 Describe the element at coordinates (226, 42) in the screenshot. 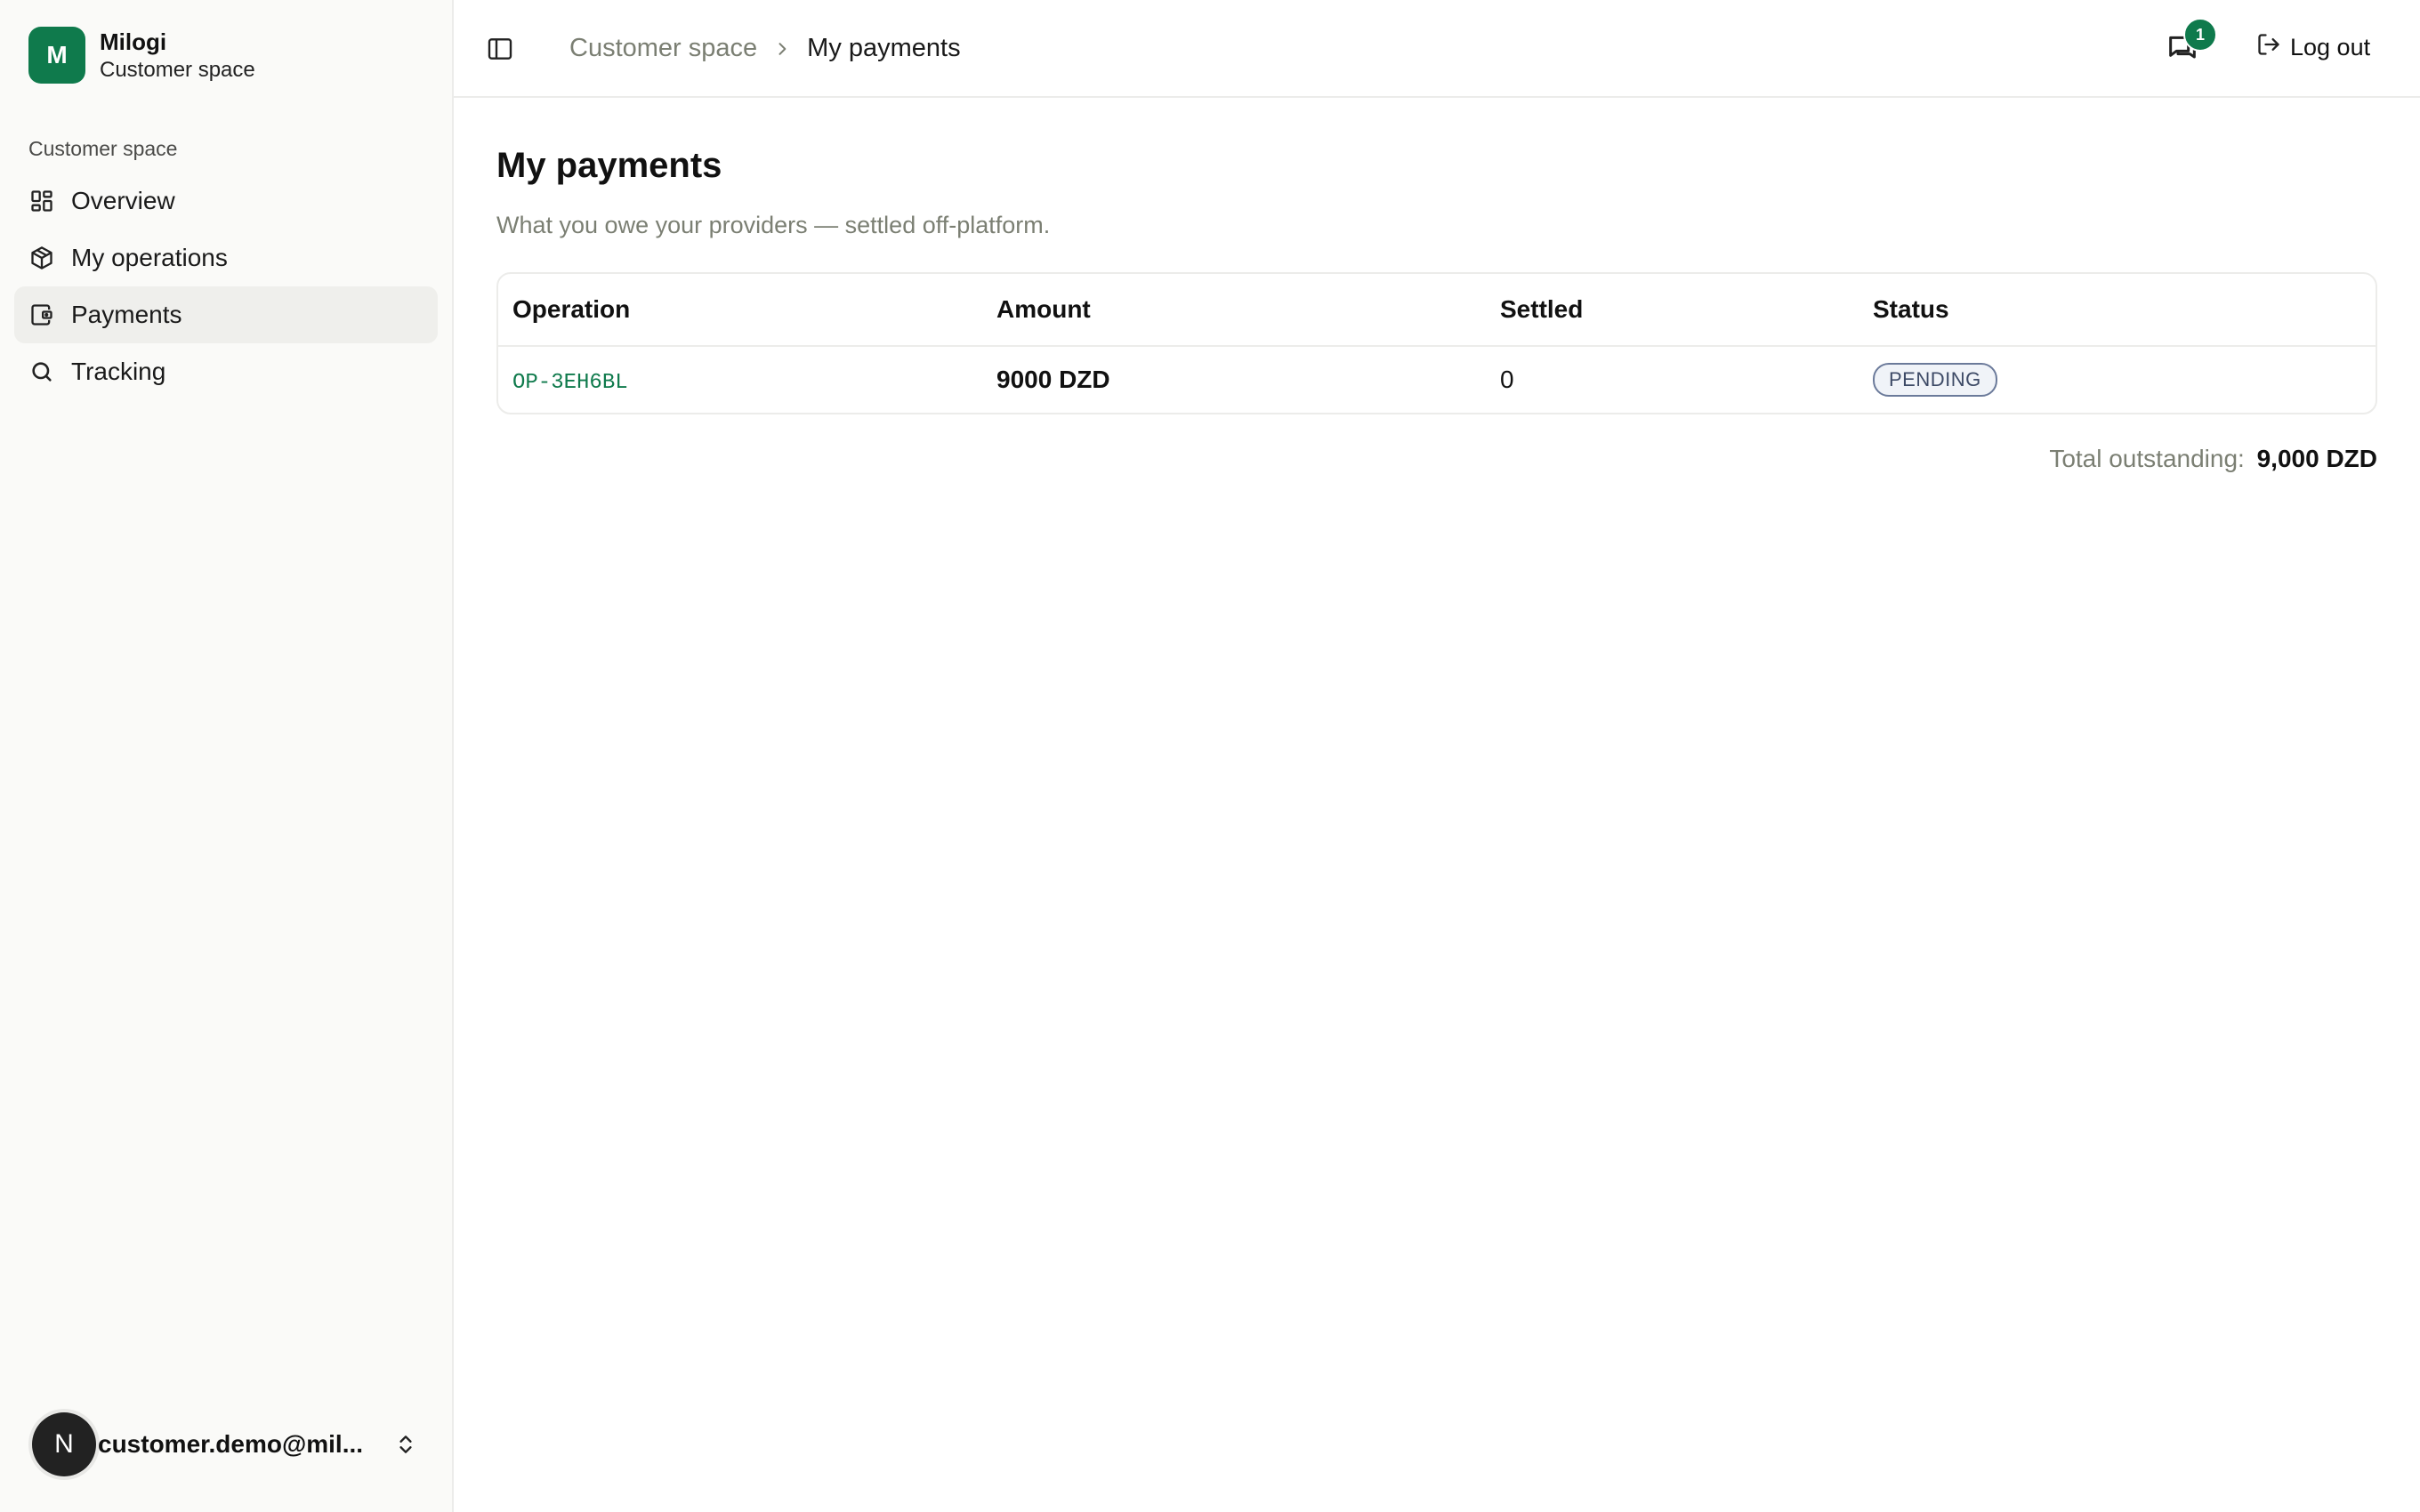

I see `brand: M Milogi Customer space` at that location.